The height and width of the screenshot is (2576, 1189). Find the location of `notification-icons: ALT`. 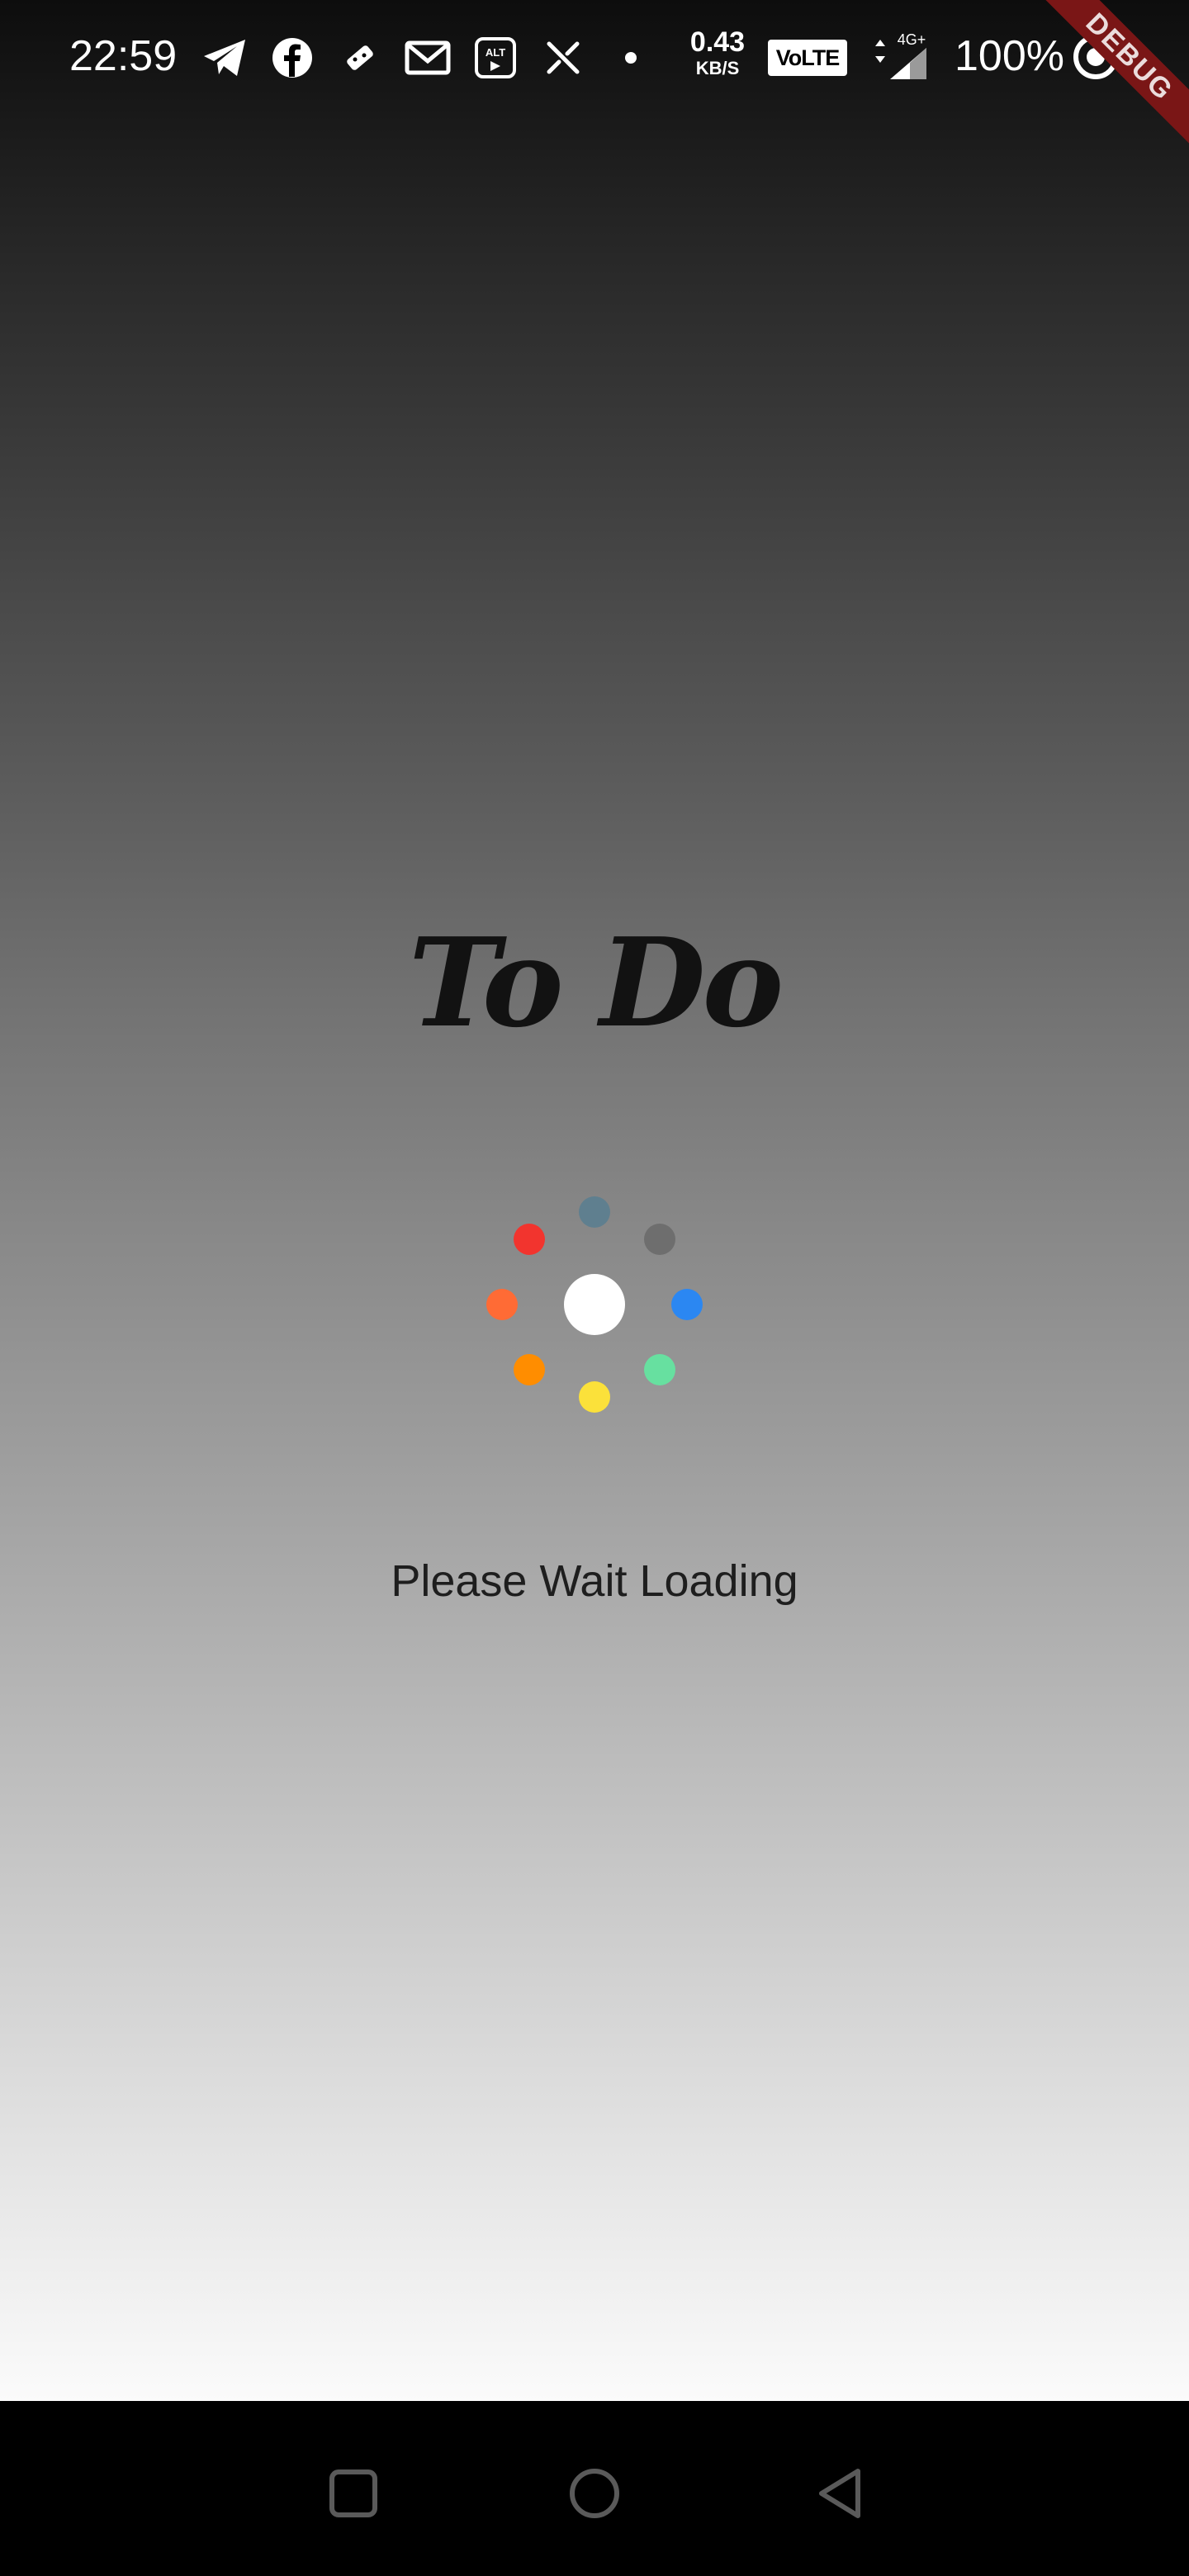

notification-icons: ALT is located at coordinates (427, 57).